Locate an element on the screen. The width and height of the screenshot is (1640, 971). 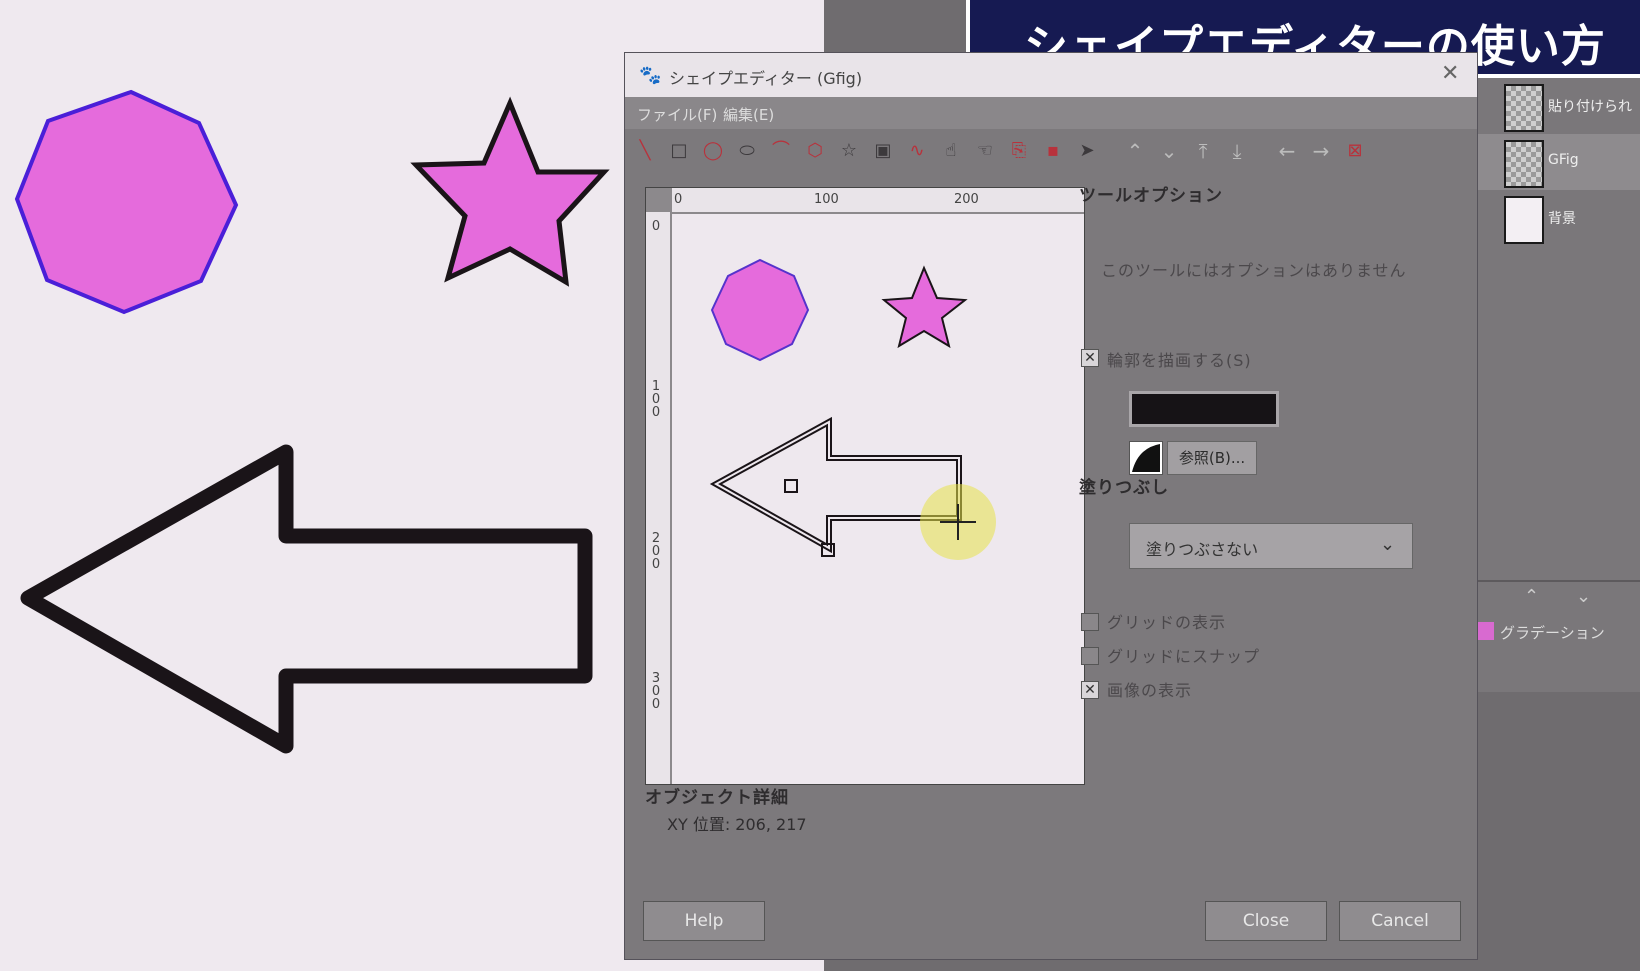
object-details-title: オブジェクト詳細 is located at coordinates (717, 798).